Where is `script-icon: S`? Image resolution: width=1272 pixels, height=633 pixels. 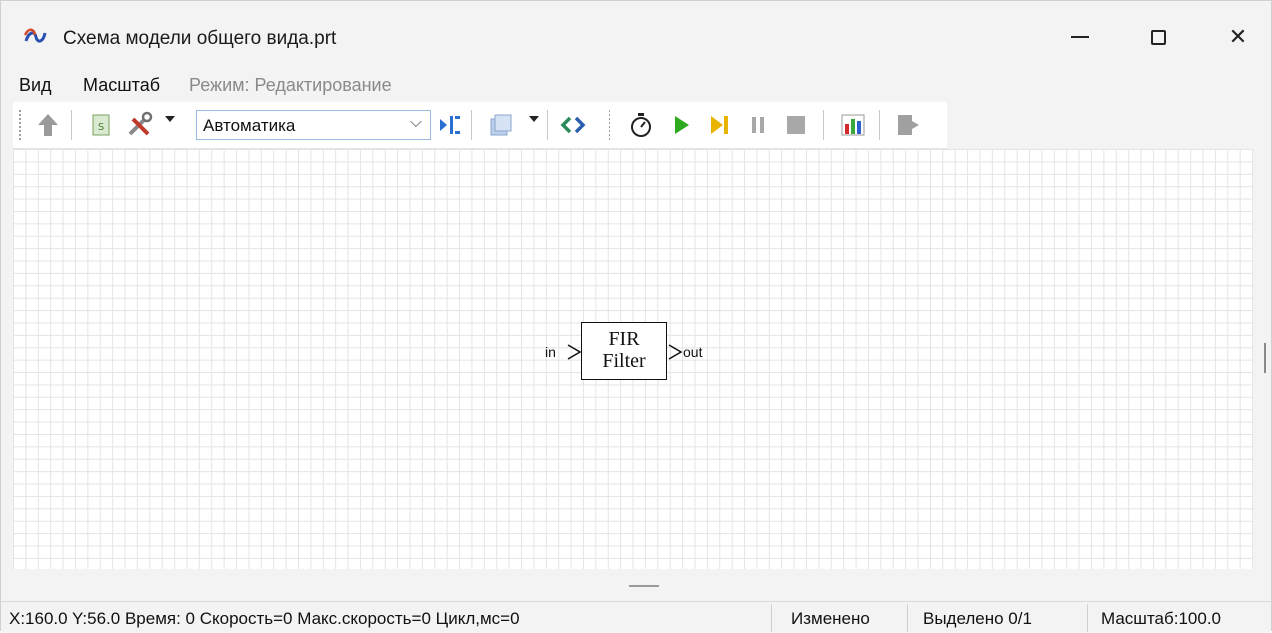
script-icon: S is located at coordinates (101, 125).